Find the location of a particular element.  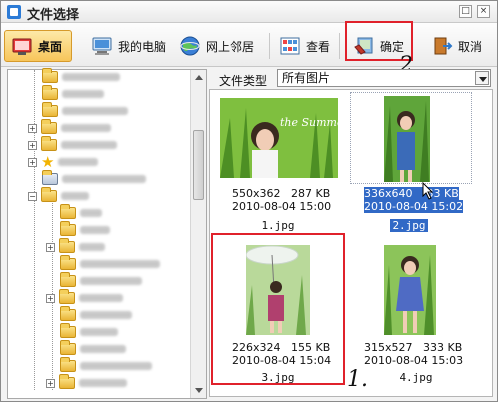

network-button: 网上邻居 is located at coordinates (216, 46).